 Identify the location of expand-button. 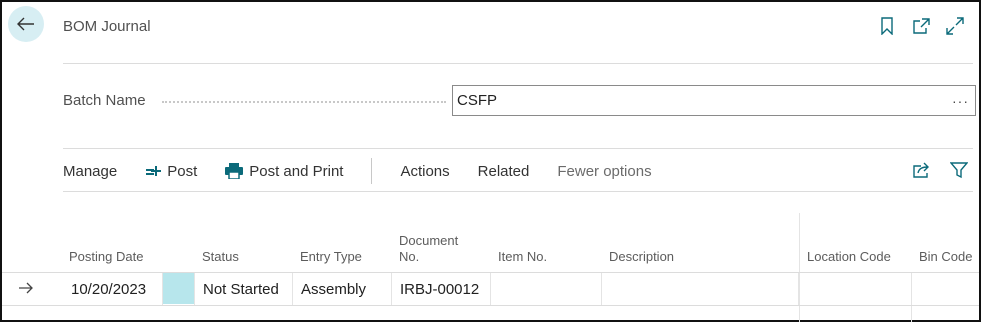
(955, 26).